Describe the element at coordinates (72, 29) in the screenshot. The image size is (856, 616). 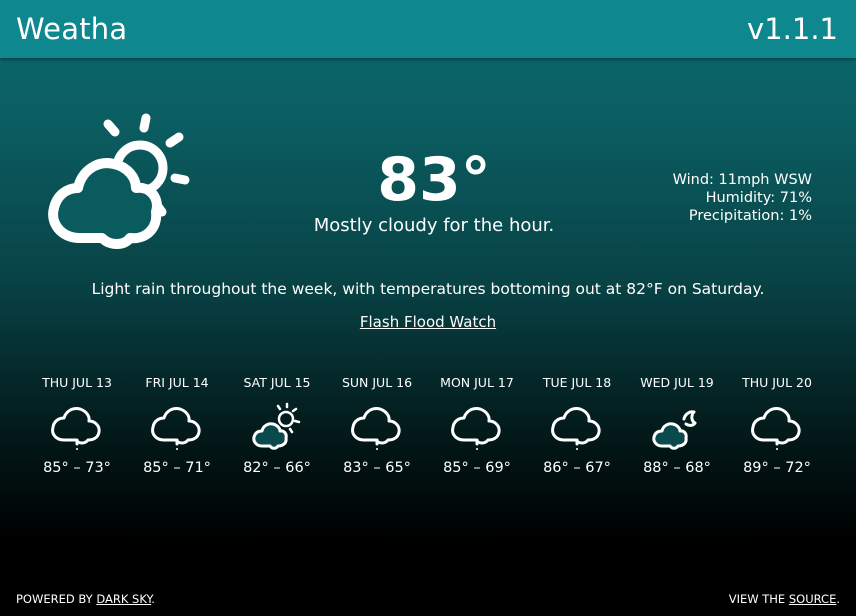
I see `app-title: Weatha` at that location.